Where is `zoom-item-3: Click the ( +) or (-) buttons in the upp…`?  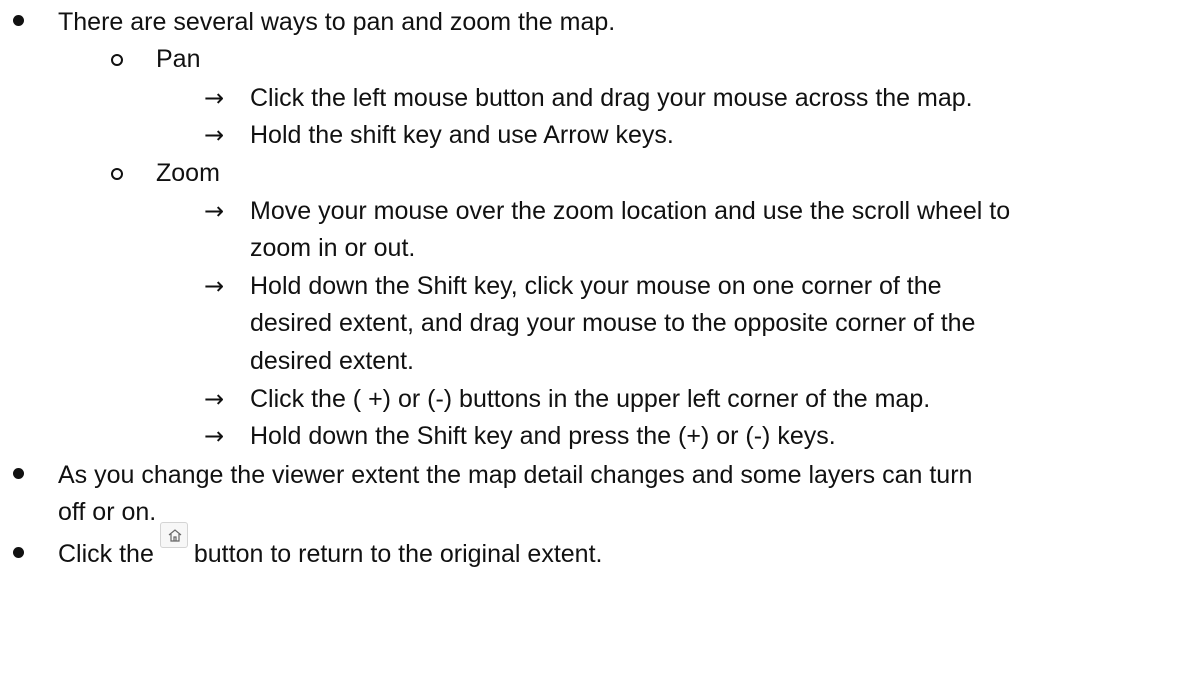 zoom-item-3: Click the ( +) or (-) buttons in the upp… is located at coordinates (590, 399).